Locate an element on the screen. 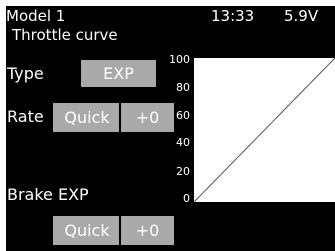  y-tick-label: 0 is located at coordinates (186, 198).